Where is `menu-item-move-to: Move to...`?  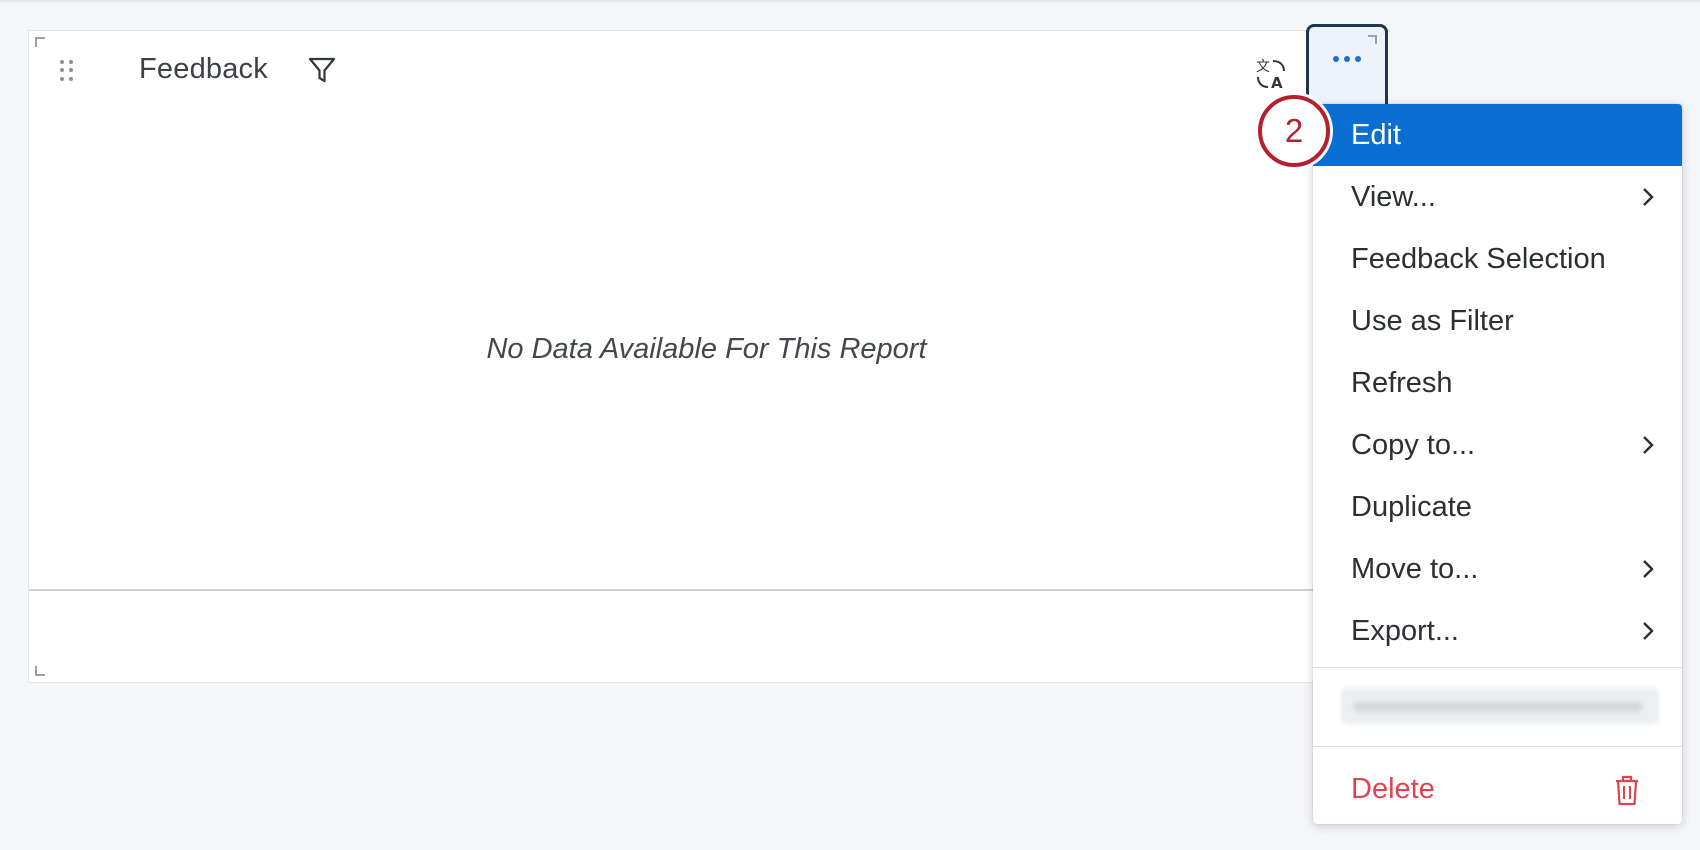 menu-item-move-to: Move to... is located at coordinates (1497, 569).